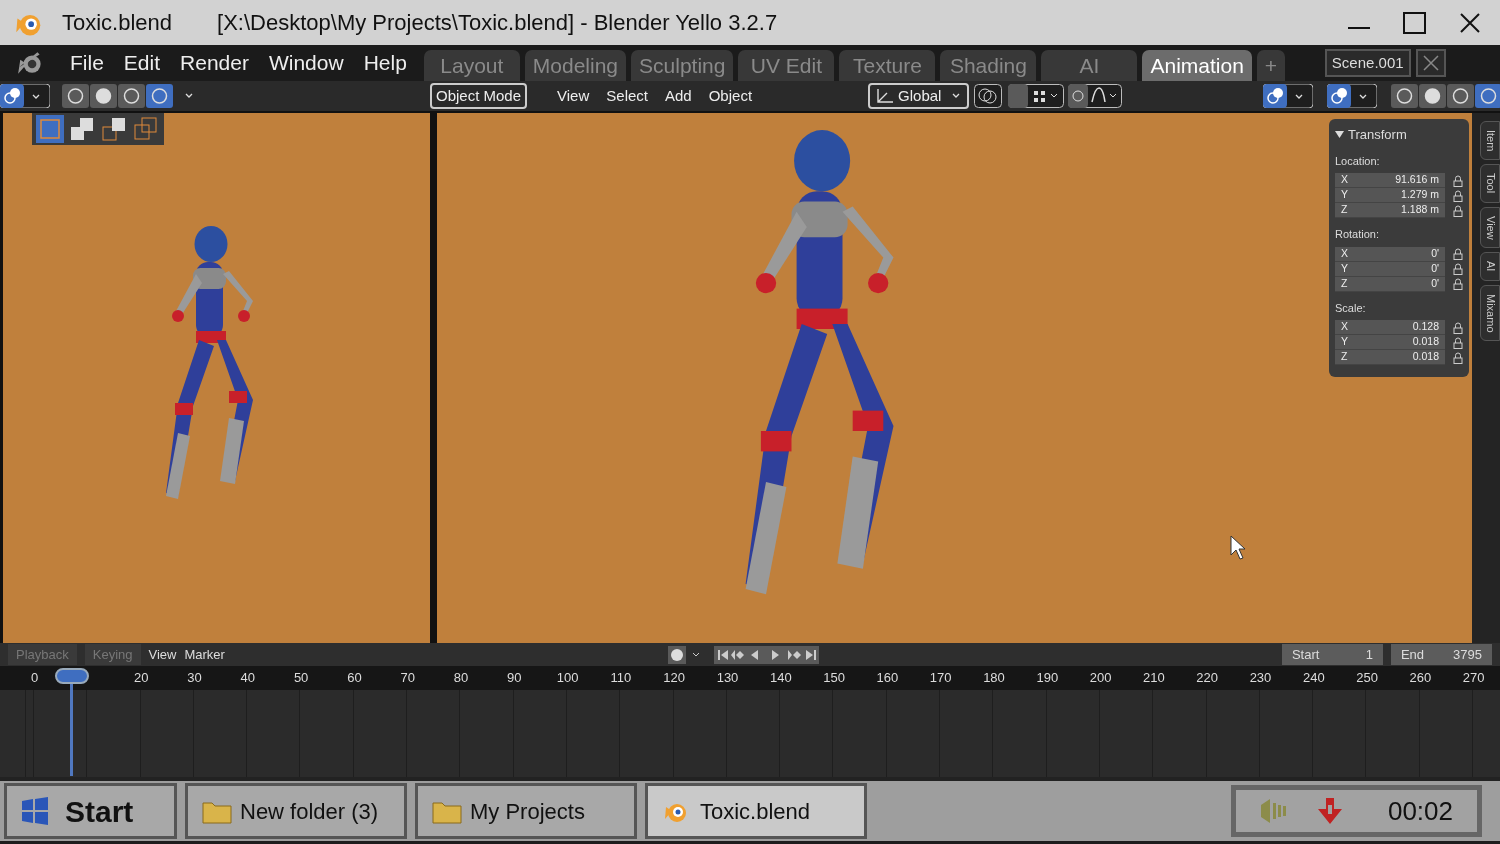 The height and width of the screenshot is (844, 1500). What do you see at coordinates (1390, 357) in the screenshot?
I see `number-field: Z 0.018` at bounding box center [1390, 357].